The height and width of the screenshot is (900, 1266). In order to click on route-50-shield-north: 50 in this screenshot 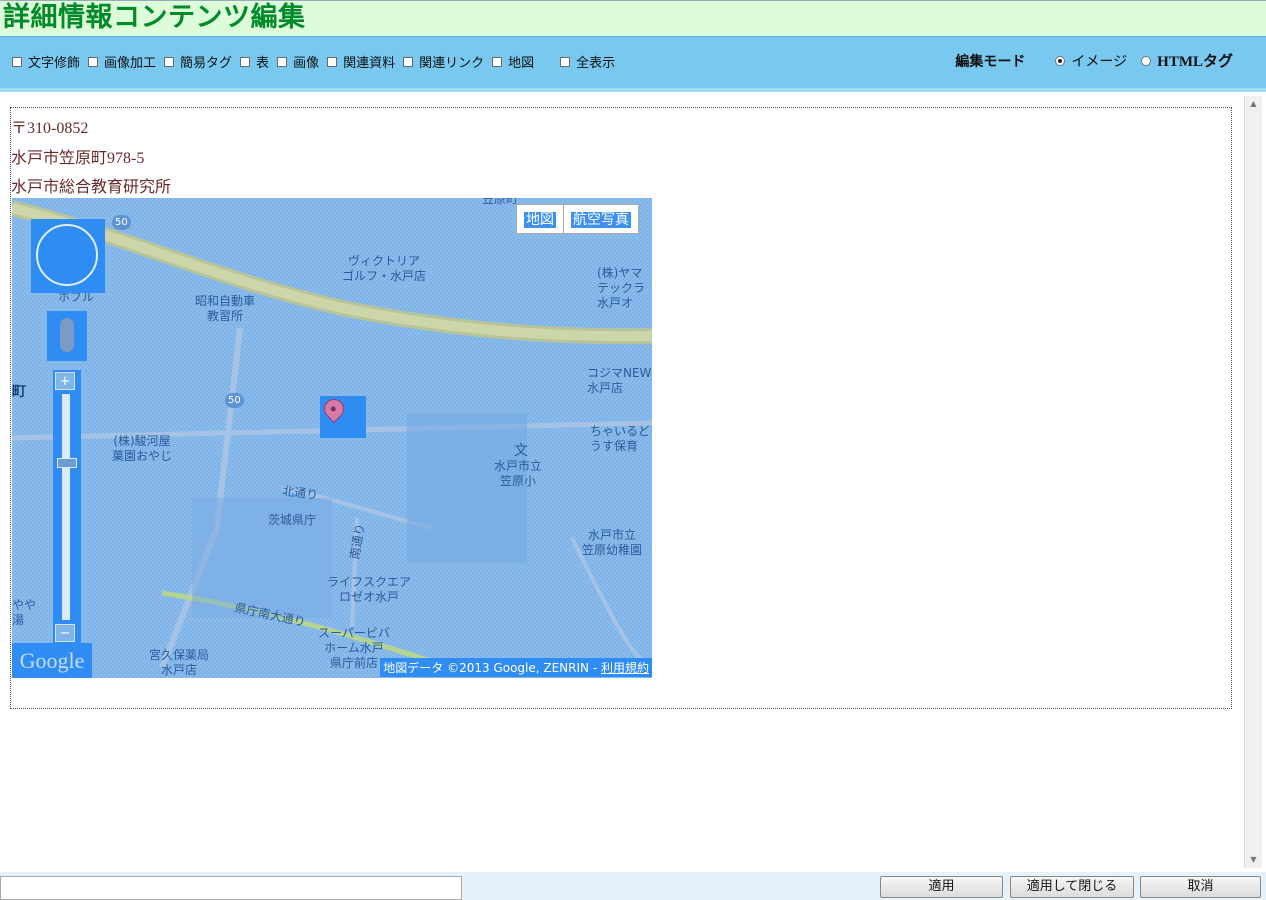, I will do `click(121, 222)`.